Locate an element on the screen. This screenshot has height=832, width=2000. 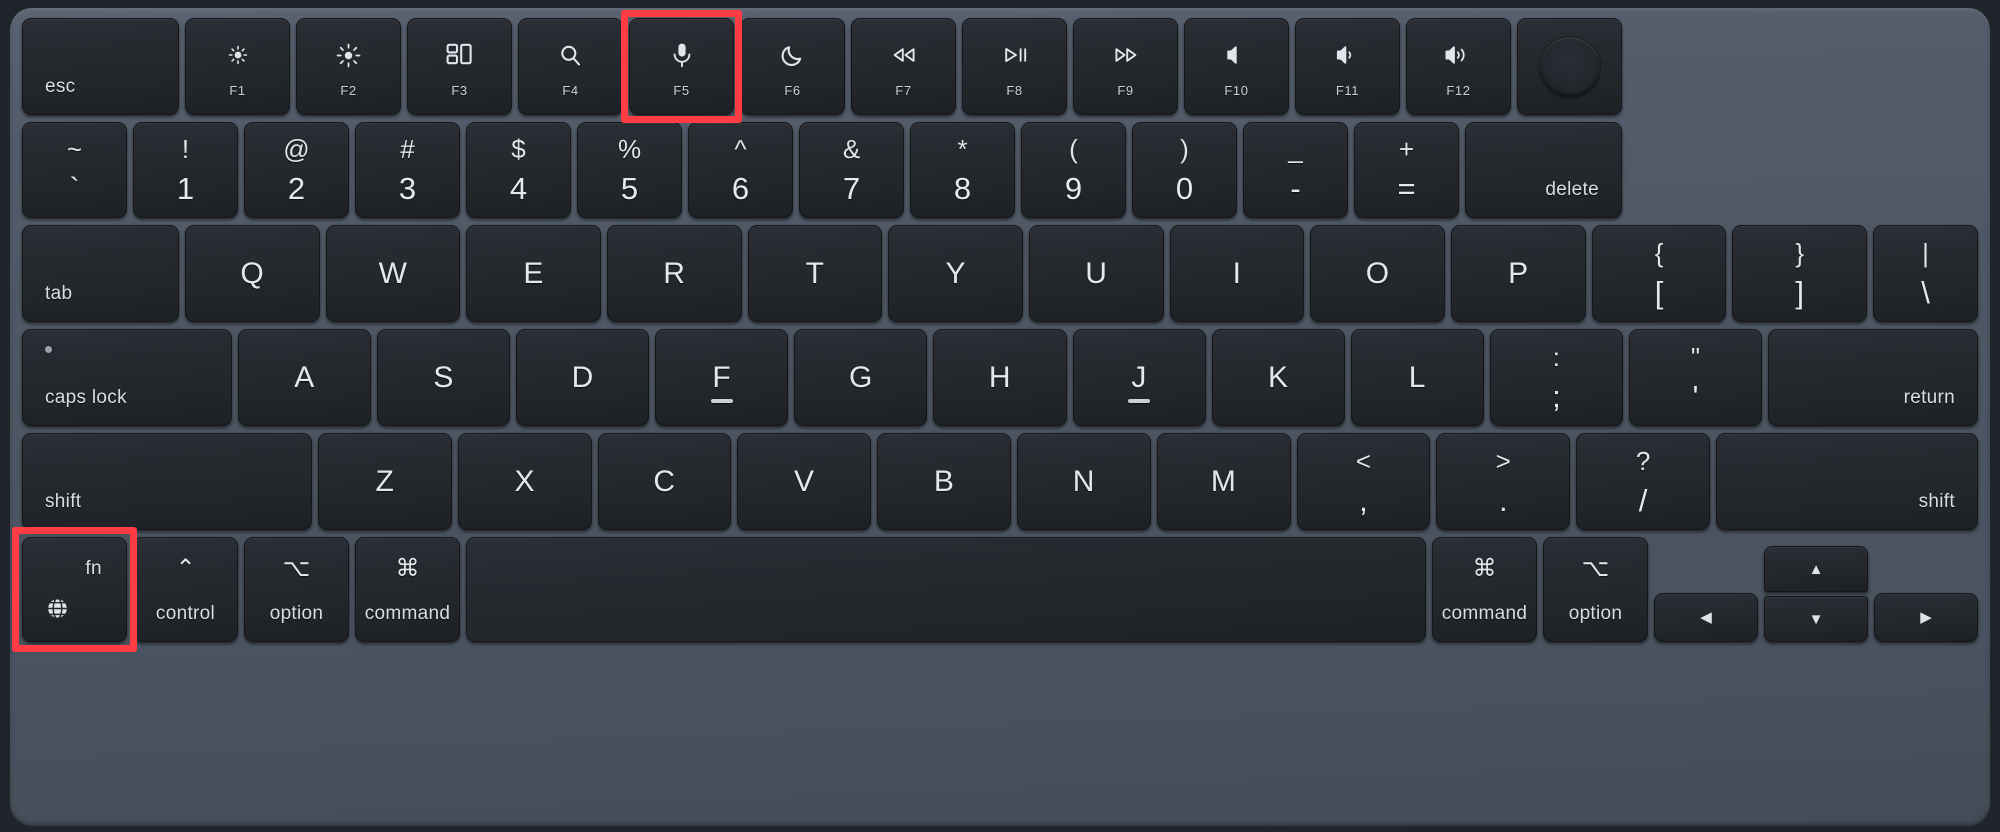
key-c: C is located at coordinates (664, 481).